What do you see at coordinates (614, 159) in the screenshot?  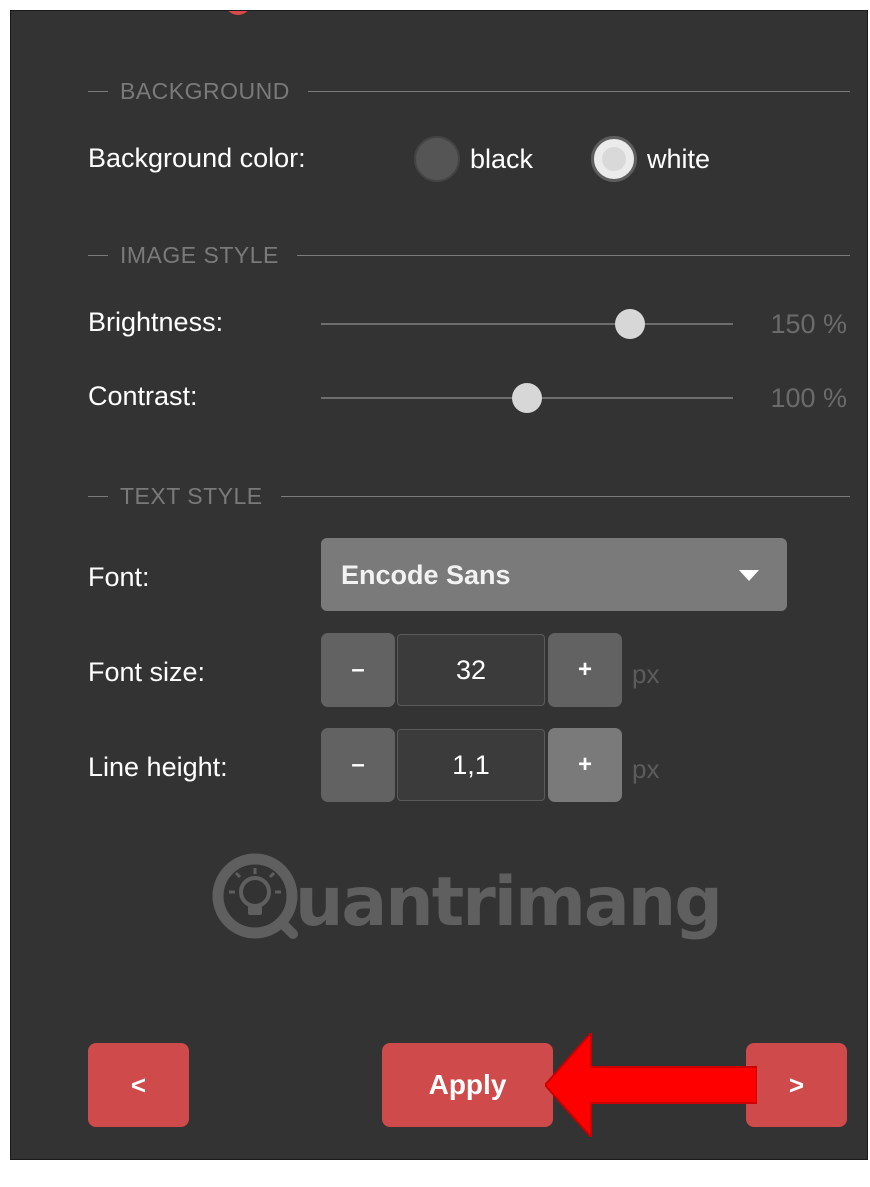 I see `radio-white-circle` at bounding box center [614, 159].